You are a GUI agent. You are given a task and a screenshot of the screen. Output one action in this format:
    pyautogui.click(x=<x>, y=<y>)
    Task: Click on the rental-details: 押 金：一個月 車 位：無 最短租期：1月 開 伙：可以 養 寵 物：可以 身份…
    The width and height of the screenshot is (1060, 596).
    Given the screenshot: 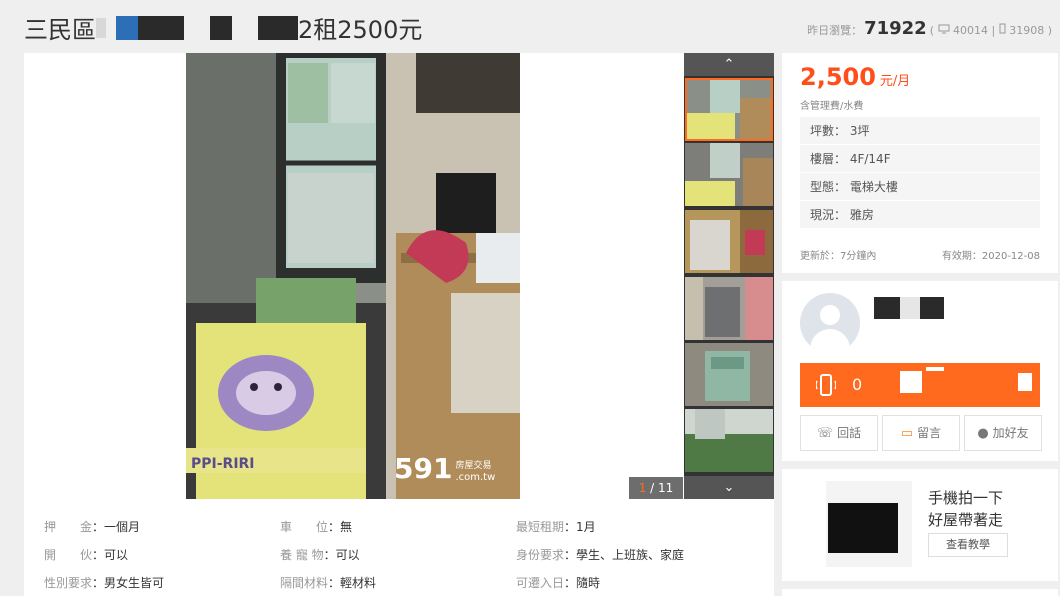 What is the action you would take?
    pyautogui.click(x=399, y=547)
    